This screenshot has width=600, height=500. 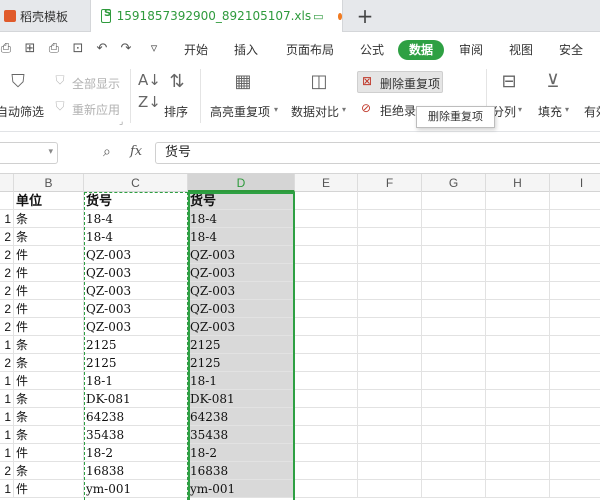 I want to click on tab-active-file: 1591857392900_892105107.xls ▭, so click(x=216, y=16).